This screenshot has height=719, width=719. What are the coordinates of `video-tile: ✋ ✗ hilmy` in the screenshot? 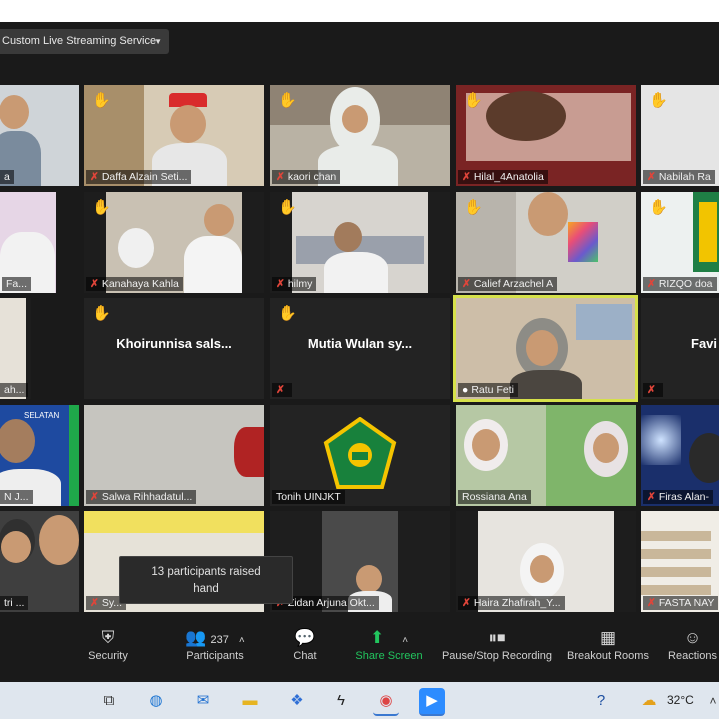 It's located at (360, 242).